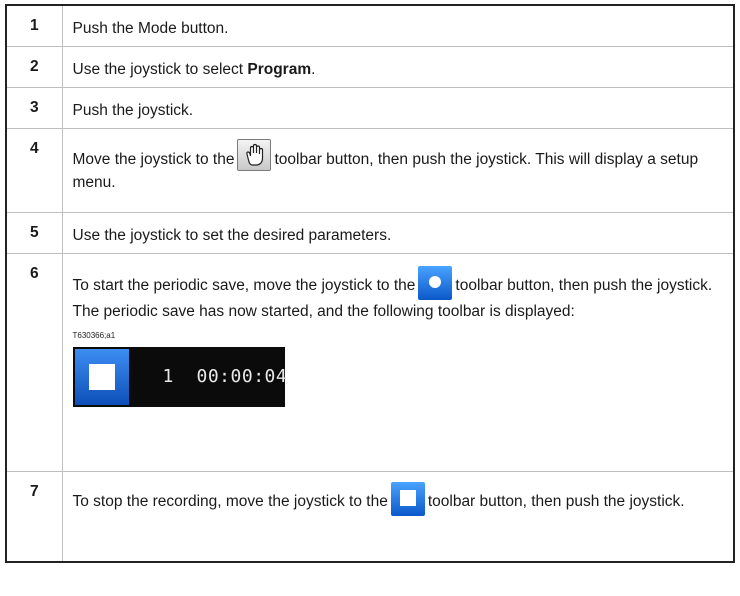 This screenshot has height=596, width=740. I want to click on step-number: 7, so click(34, 516).